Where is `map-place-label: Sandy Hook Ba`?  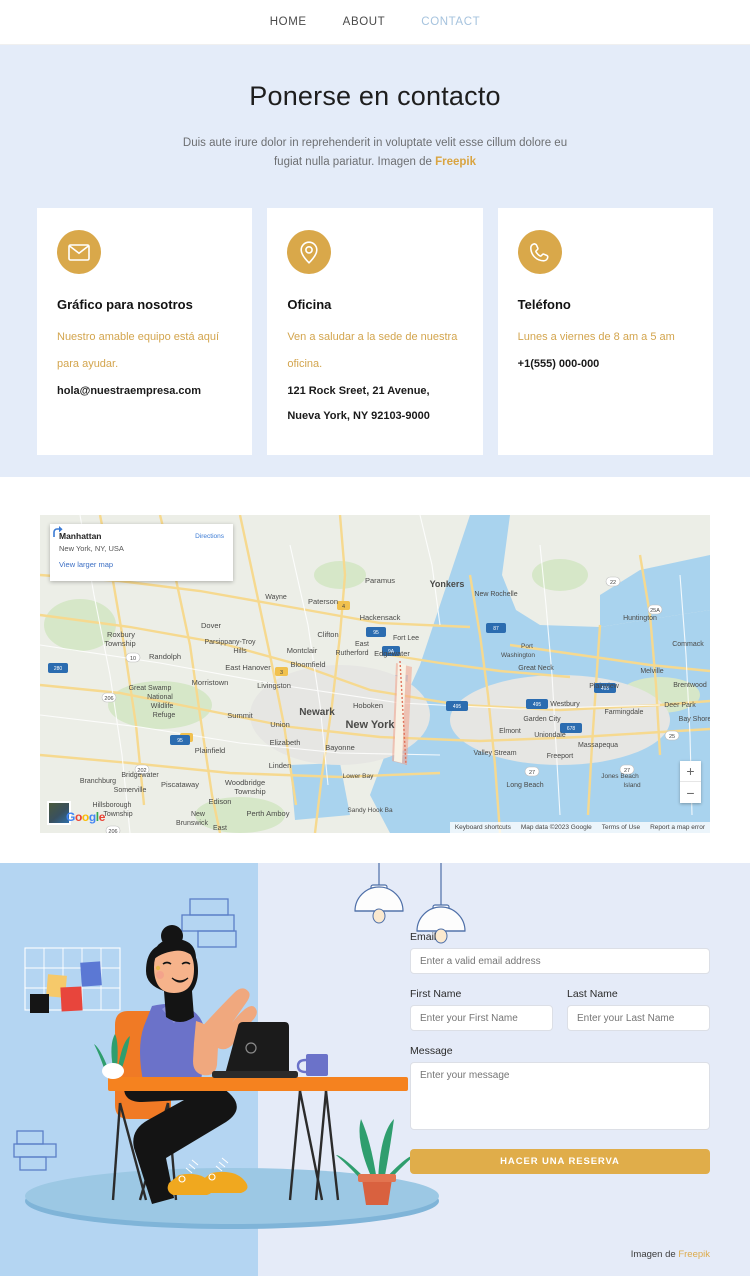 map-place-label: Sandy Hook Ba is located at coordinates (370, 810).